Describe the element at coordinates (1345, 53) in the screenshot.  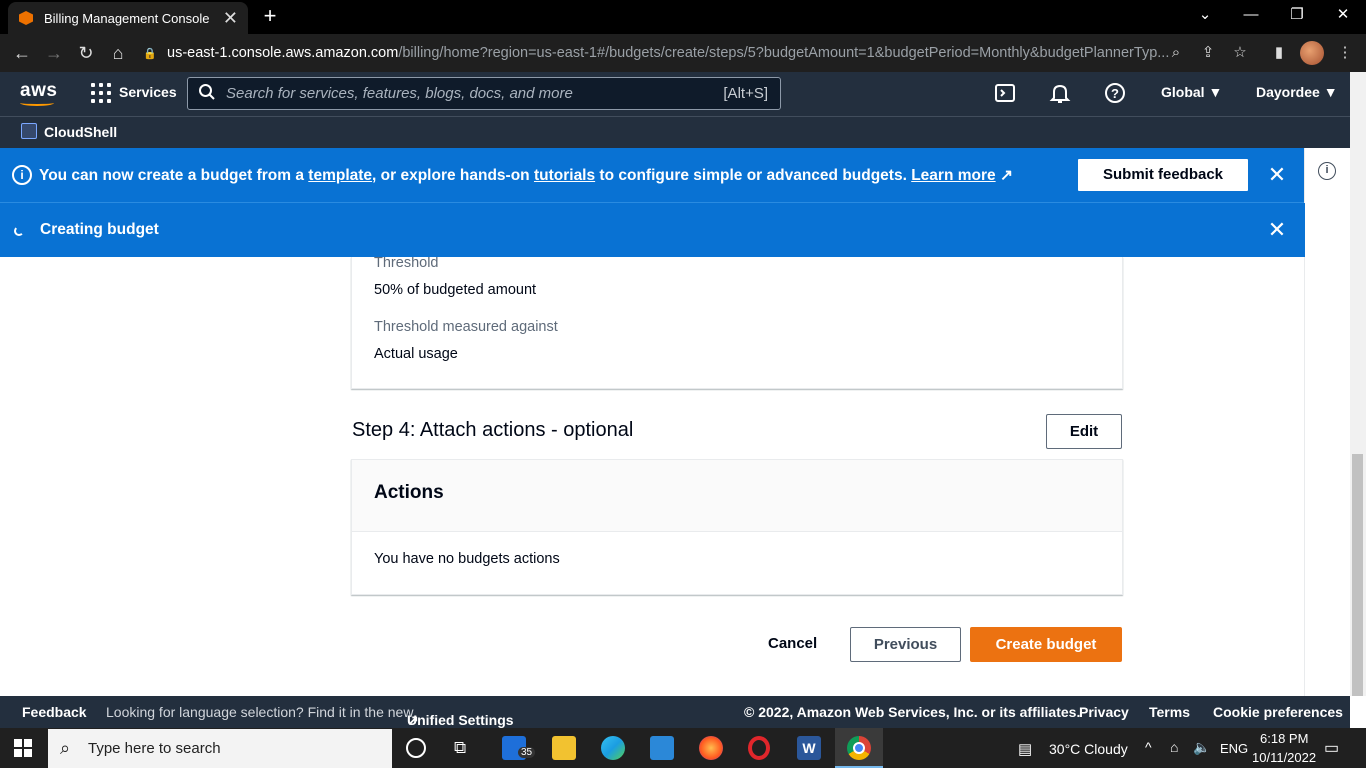
I see `chrome-menu-icon: ⋮` at that location.